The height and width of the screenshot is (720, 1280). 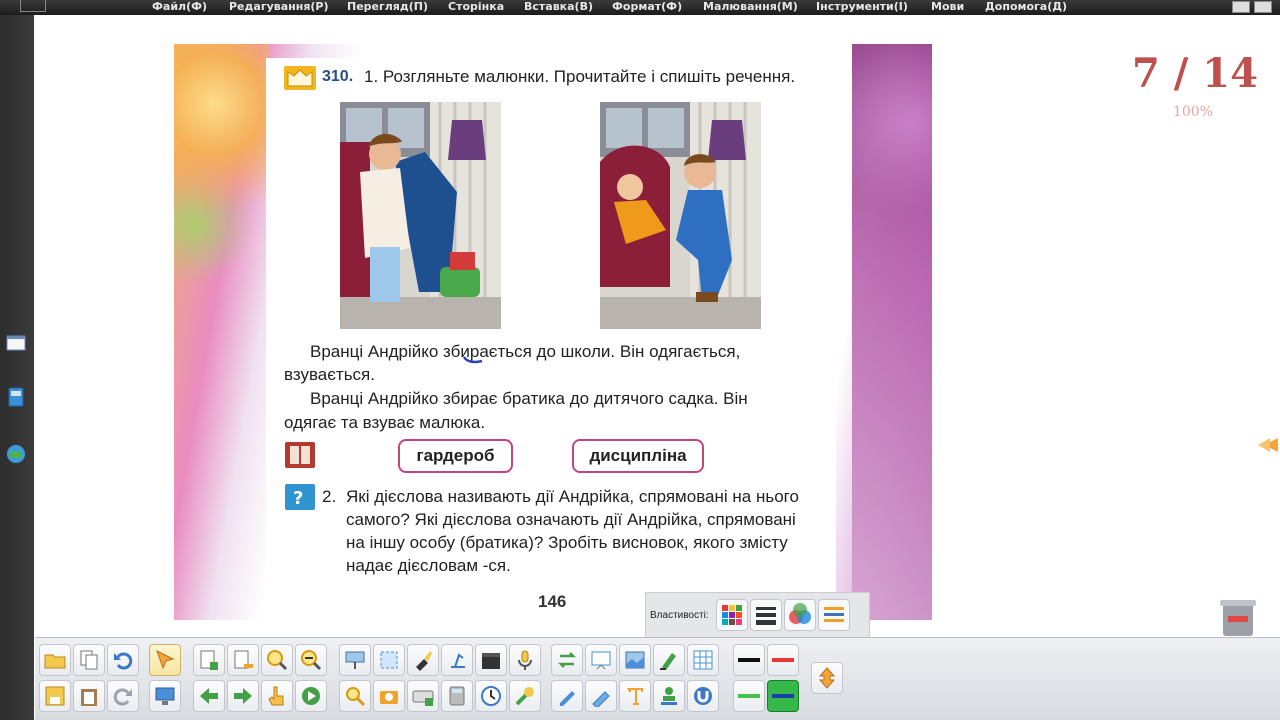 What do you see at coordinates (679, 615) in the screenshot?
I see `properties-label: Властивості:` at bounding box center [679, 615].